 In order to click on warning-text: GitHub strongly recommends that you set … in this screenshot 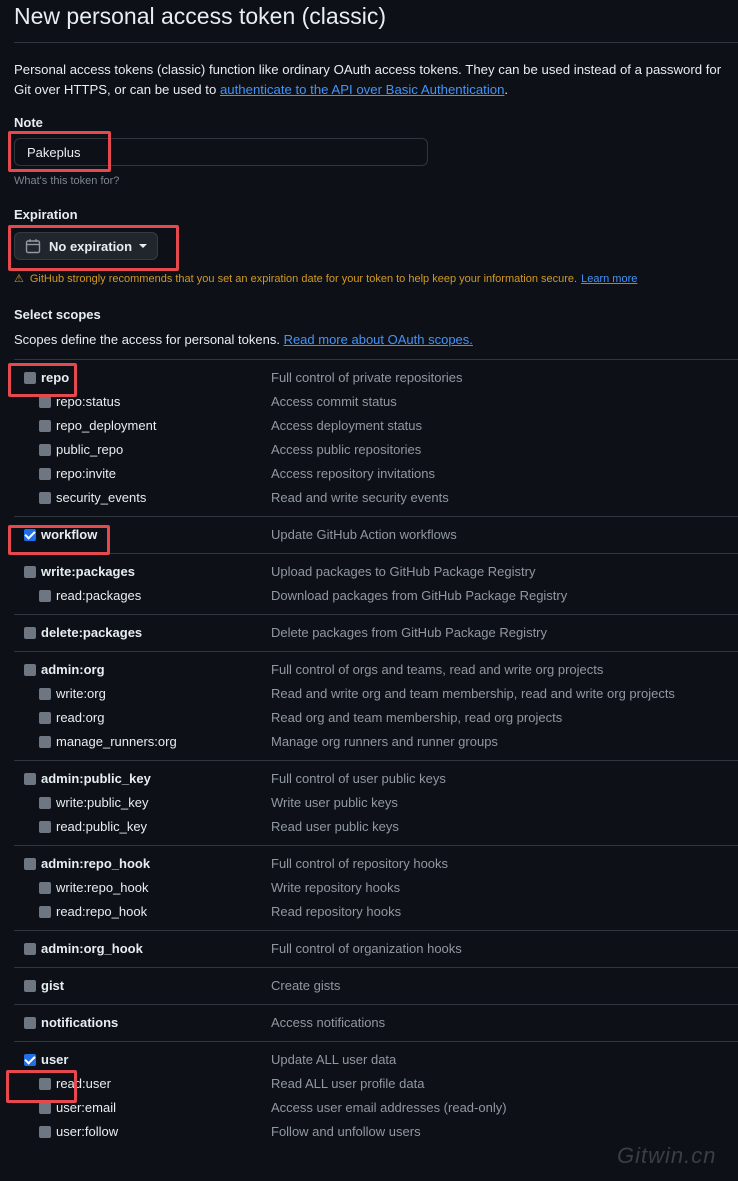, I will do `click(303, 278)`.